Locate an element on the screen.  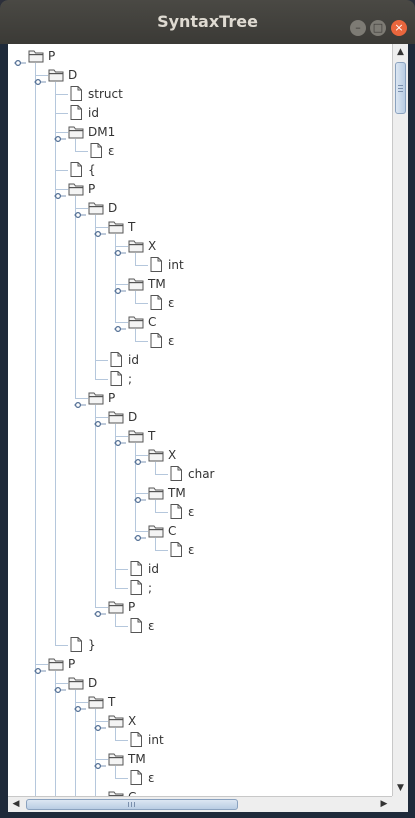
tree-node-label: { is located at coordinates (92, 169).